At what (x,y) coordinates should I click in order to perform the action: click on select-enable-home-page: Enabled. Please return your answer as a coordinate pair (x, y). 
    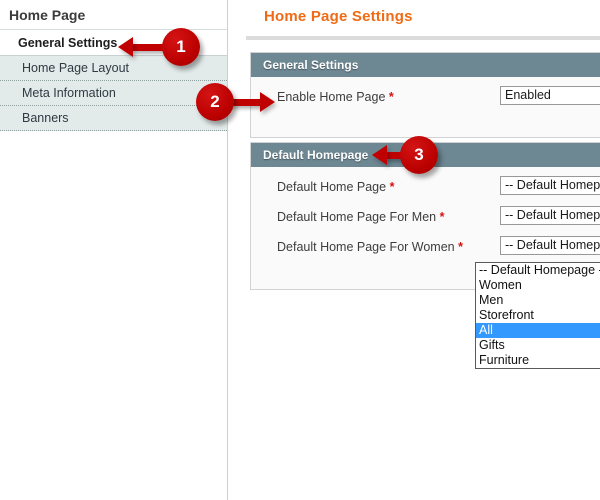
    Looking at the image, I should click on (550, 95).